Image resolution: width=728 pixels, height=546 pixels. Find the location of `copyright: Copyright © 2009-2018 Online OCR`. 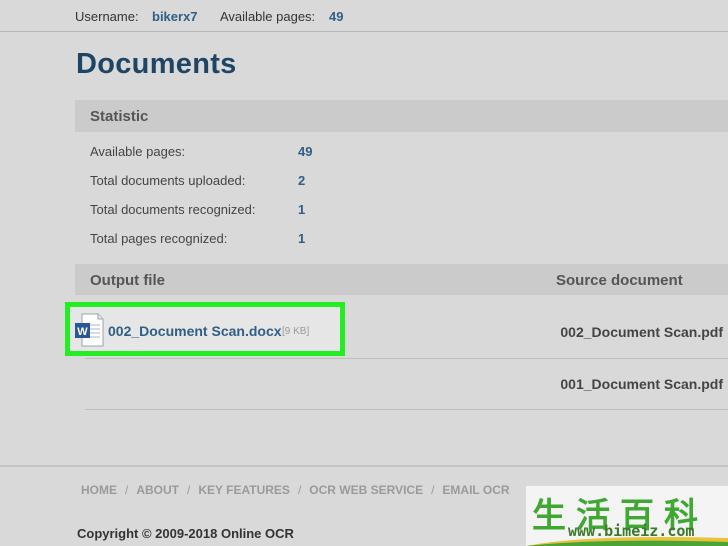

copyright: Copyright © 2009-2018 Online OCR is located at coordinates (185, 533).